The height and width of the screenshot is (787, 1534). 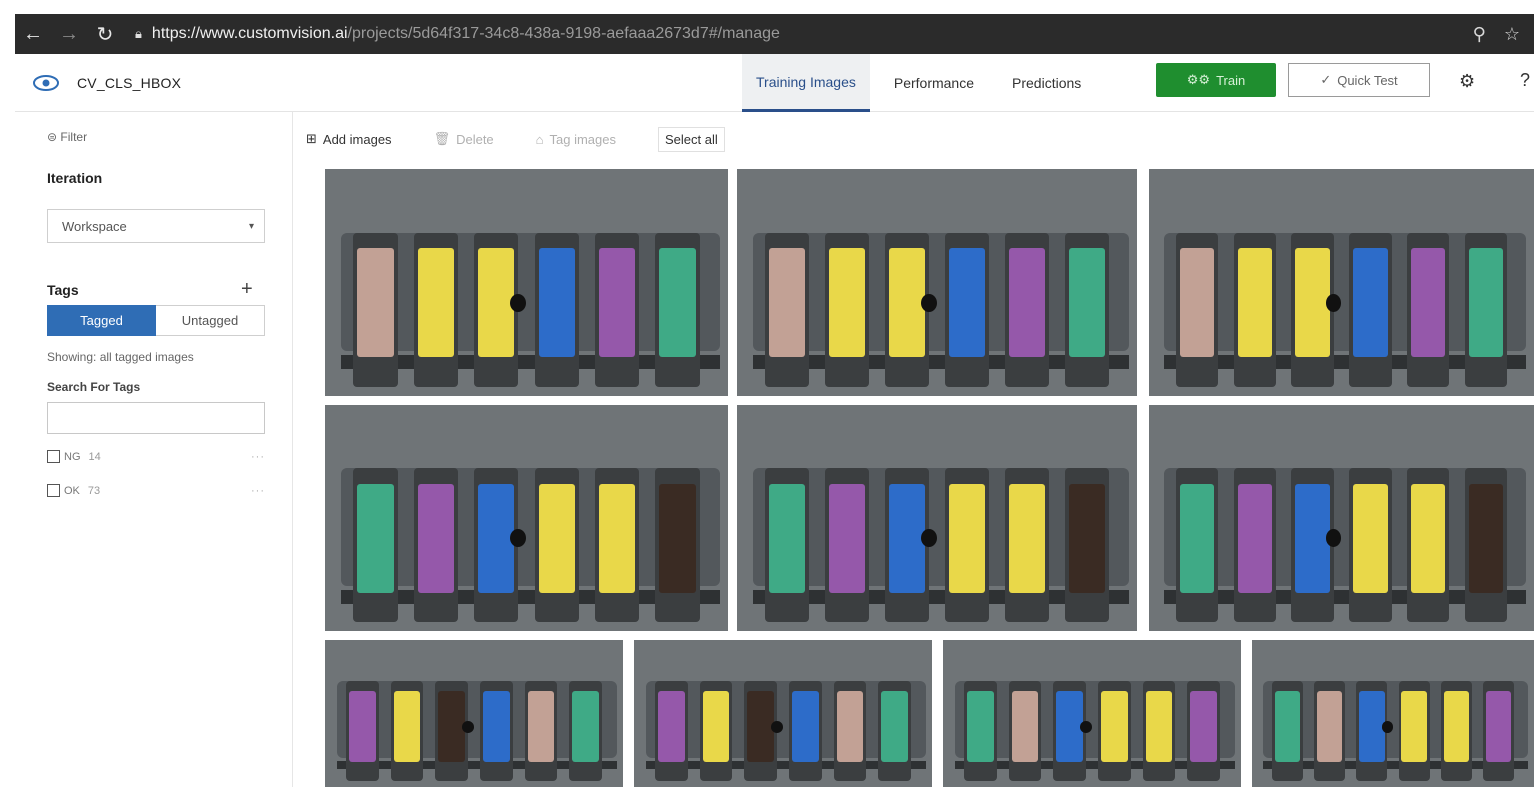 I want to click on delete-label: Delete, so click(x=475, y=139).